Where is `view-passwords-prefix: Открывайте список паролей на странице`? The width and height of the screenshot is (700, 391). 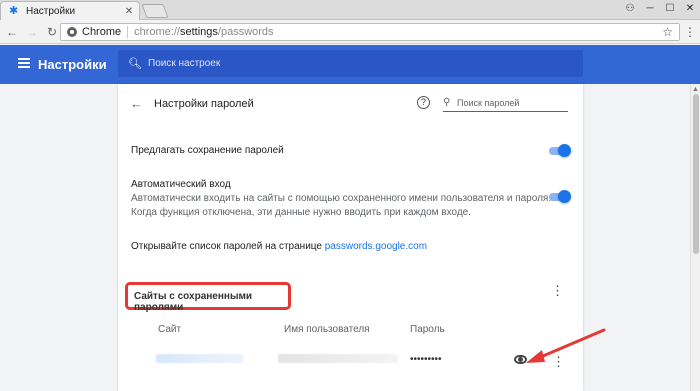
view-passwords-prefix: Открывайте список паролей на странице is located at coordinates (228, 246).